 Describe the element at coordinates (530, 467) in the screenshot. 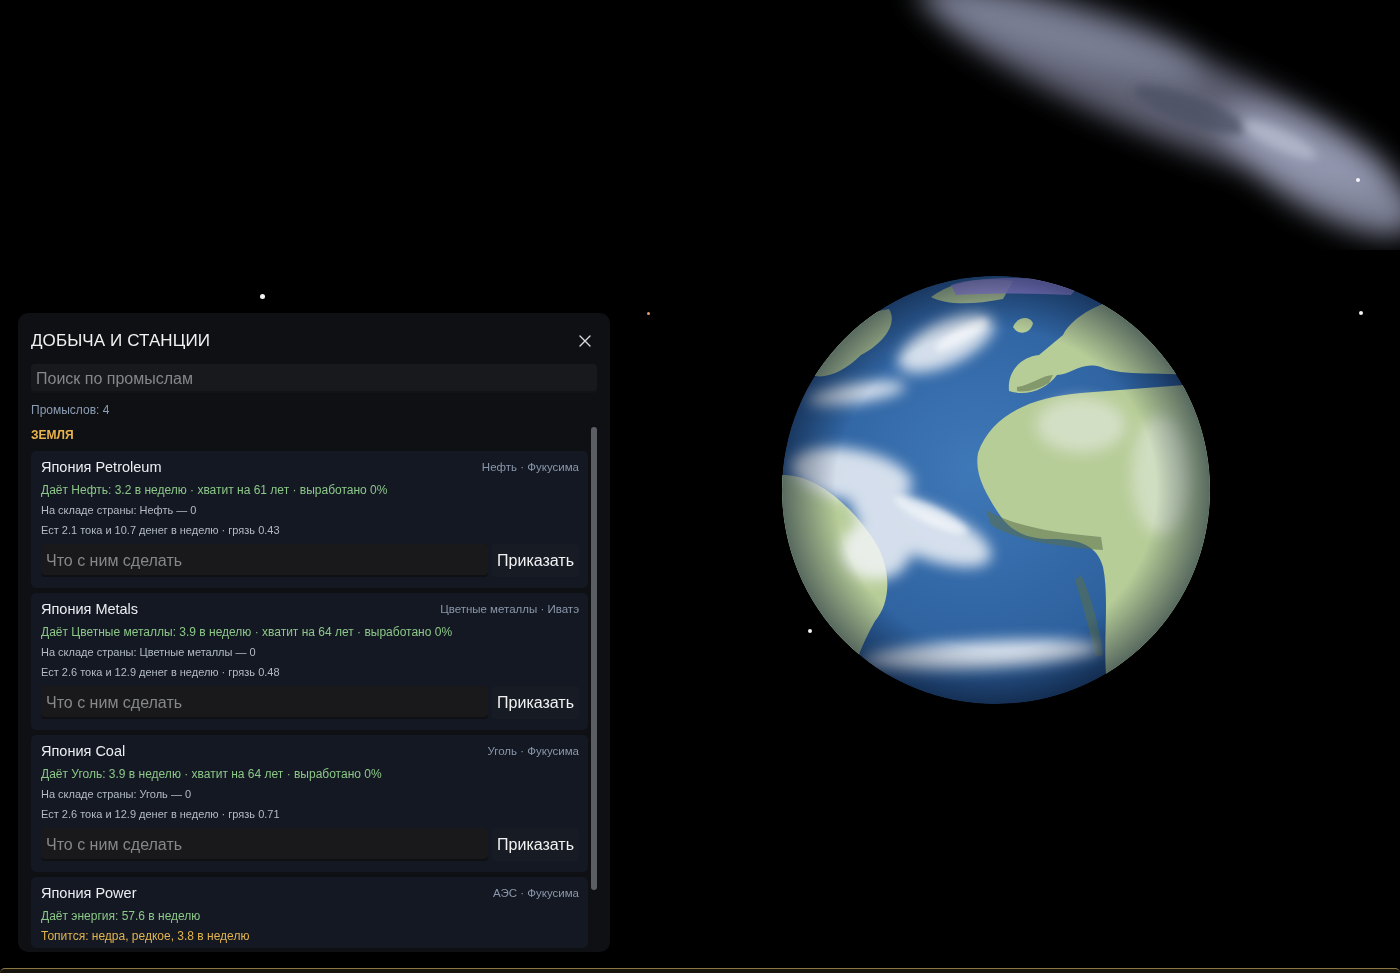

I see `site-location: Нефть · Фукусима` at that location.